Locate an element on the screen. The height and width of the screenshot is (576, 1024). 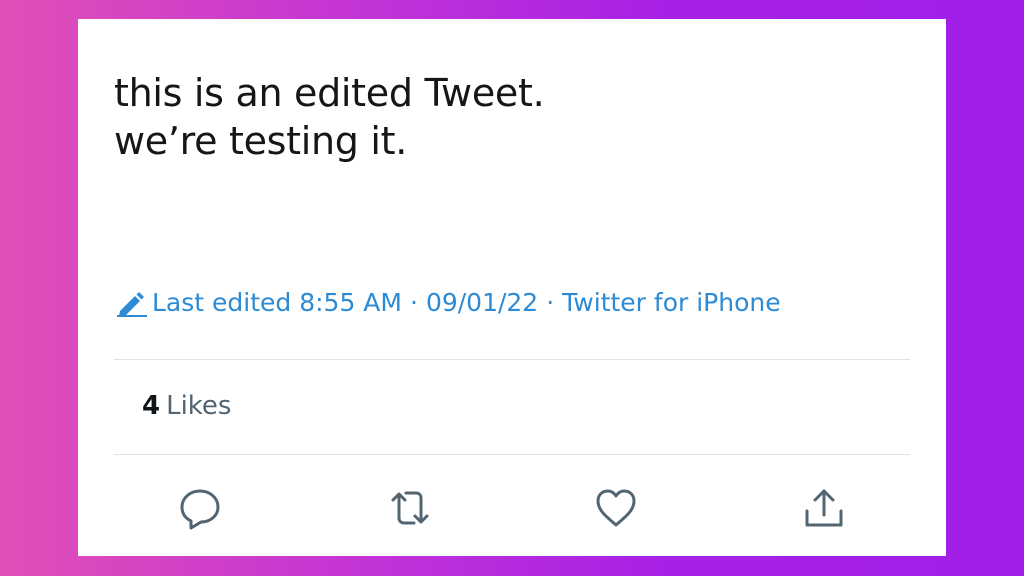
retweet-button is located at coordinates (410, 508).